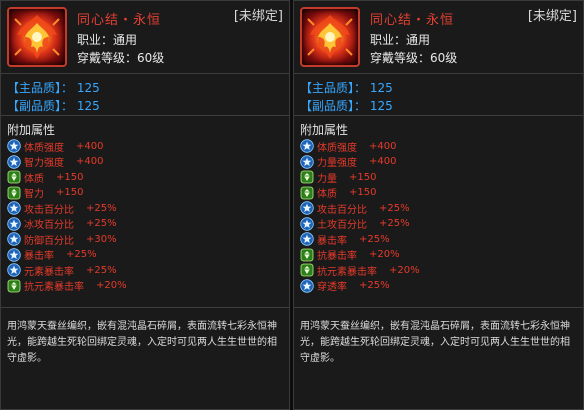  Describe the element at coordinates (327, 179) in the screenshot. I see `attribute-name: 力量` at that location.